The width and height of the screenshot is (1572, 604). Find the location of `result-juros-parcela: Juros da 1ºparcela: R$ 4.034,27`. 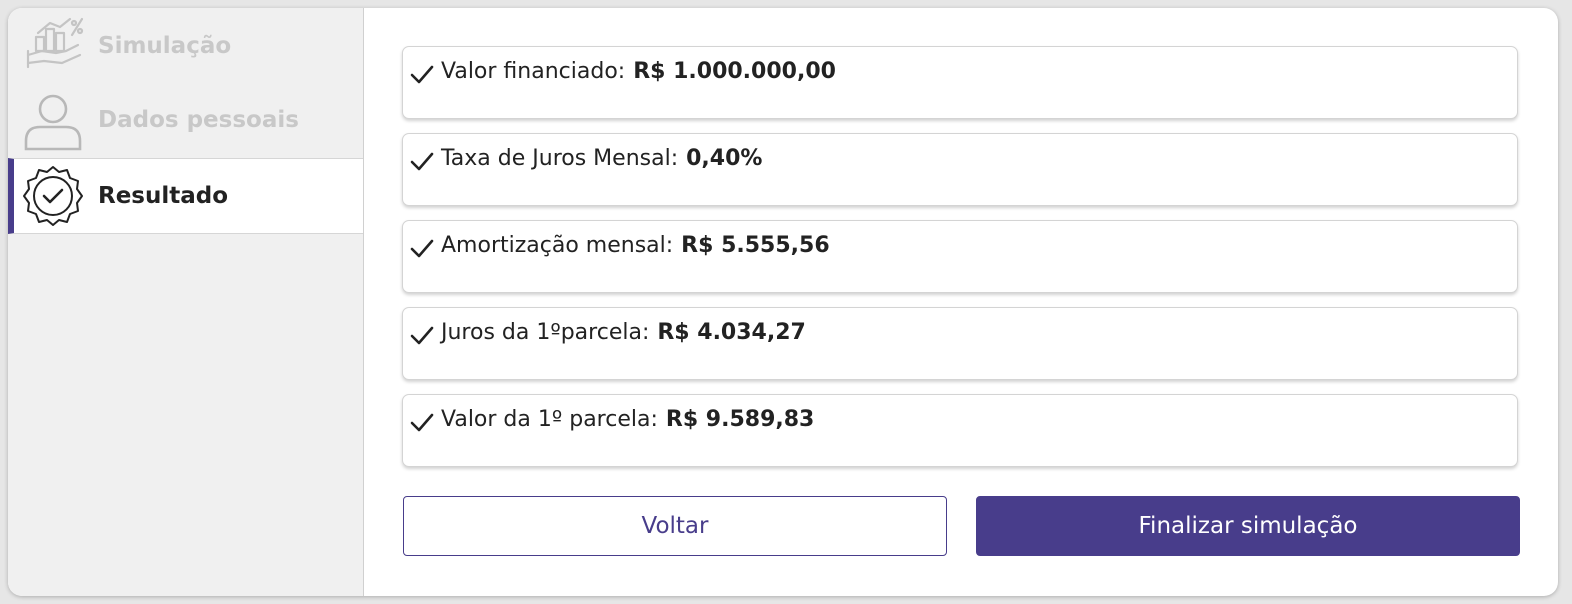

result-juros-parcela: Juros da 1ºparcela: R$ 4.034,27 is located at coordinates (960, 343).